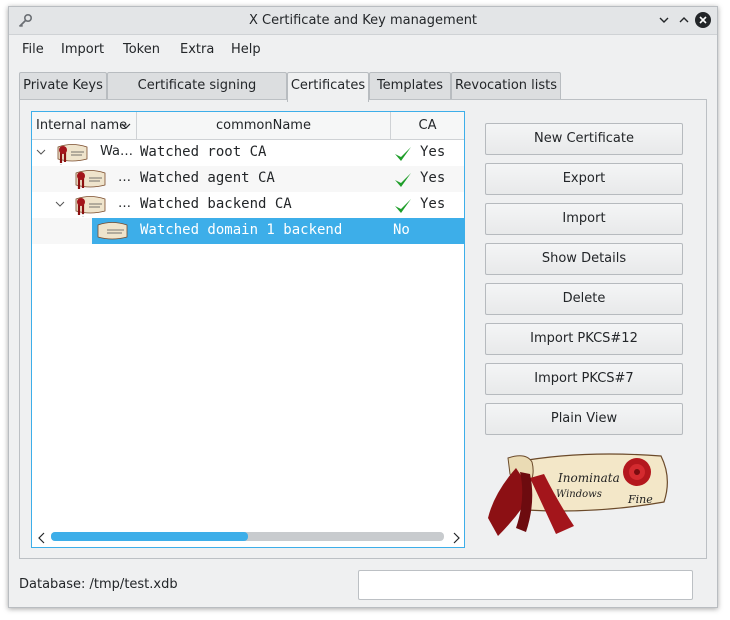  I want to click on close-button, so click(703, 20).